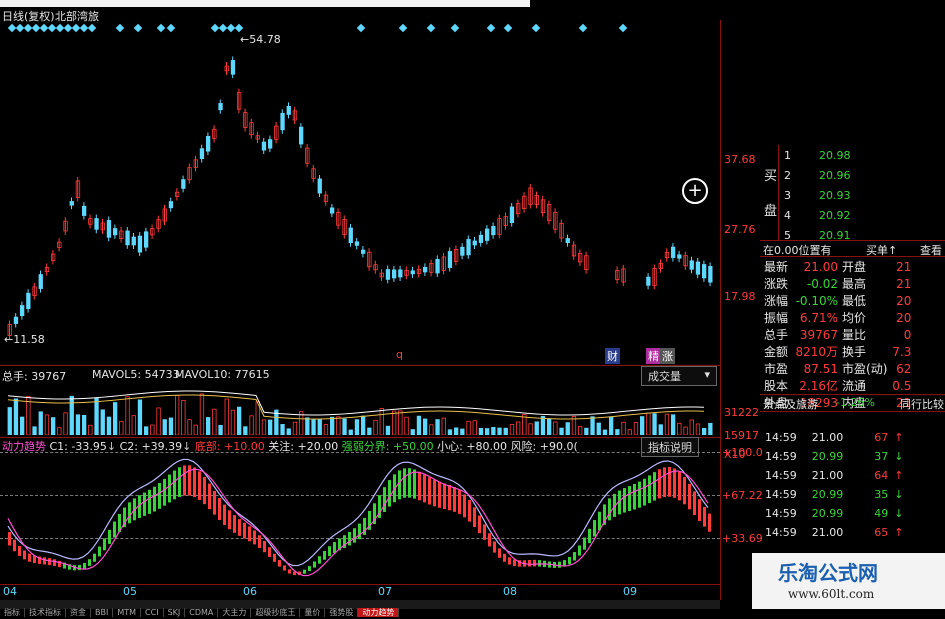 The image size is (945, 619). I want to click on order-row: 2 20.96, so click(817, 175).